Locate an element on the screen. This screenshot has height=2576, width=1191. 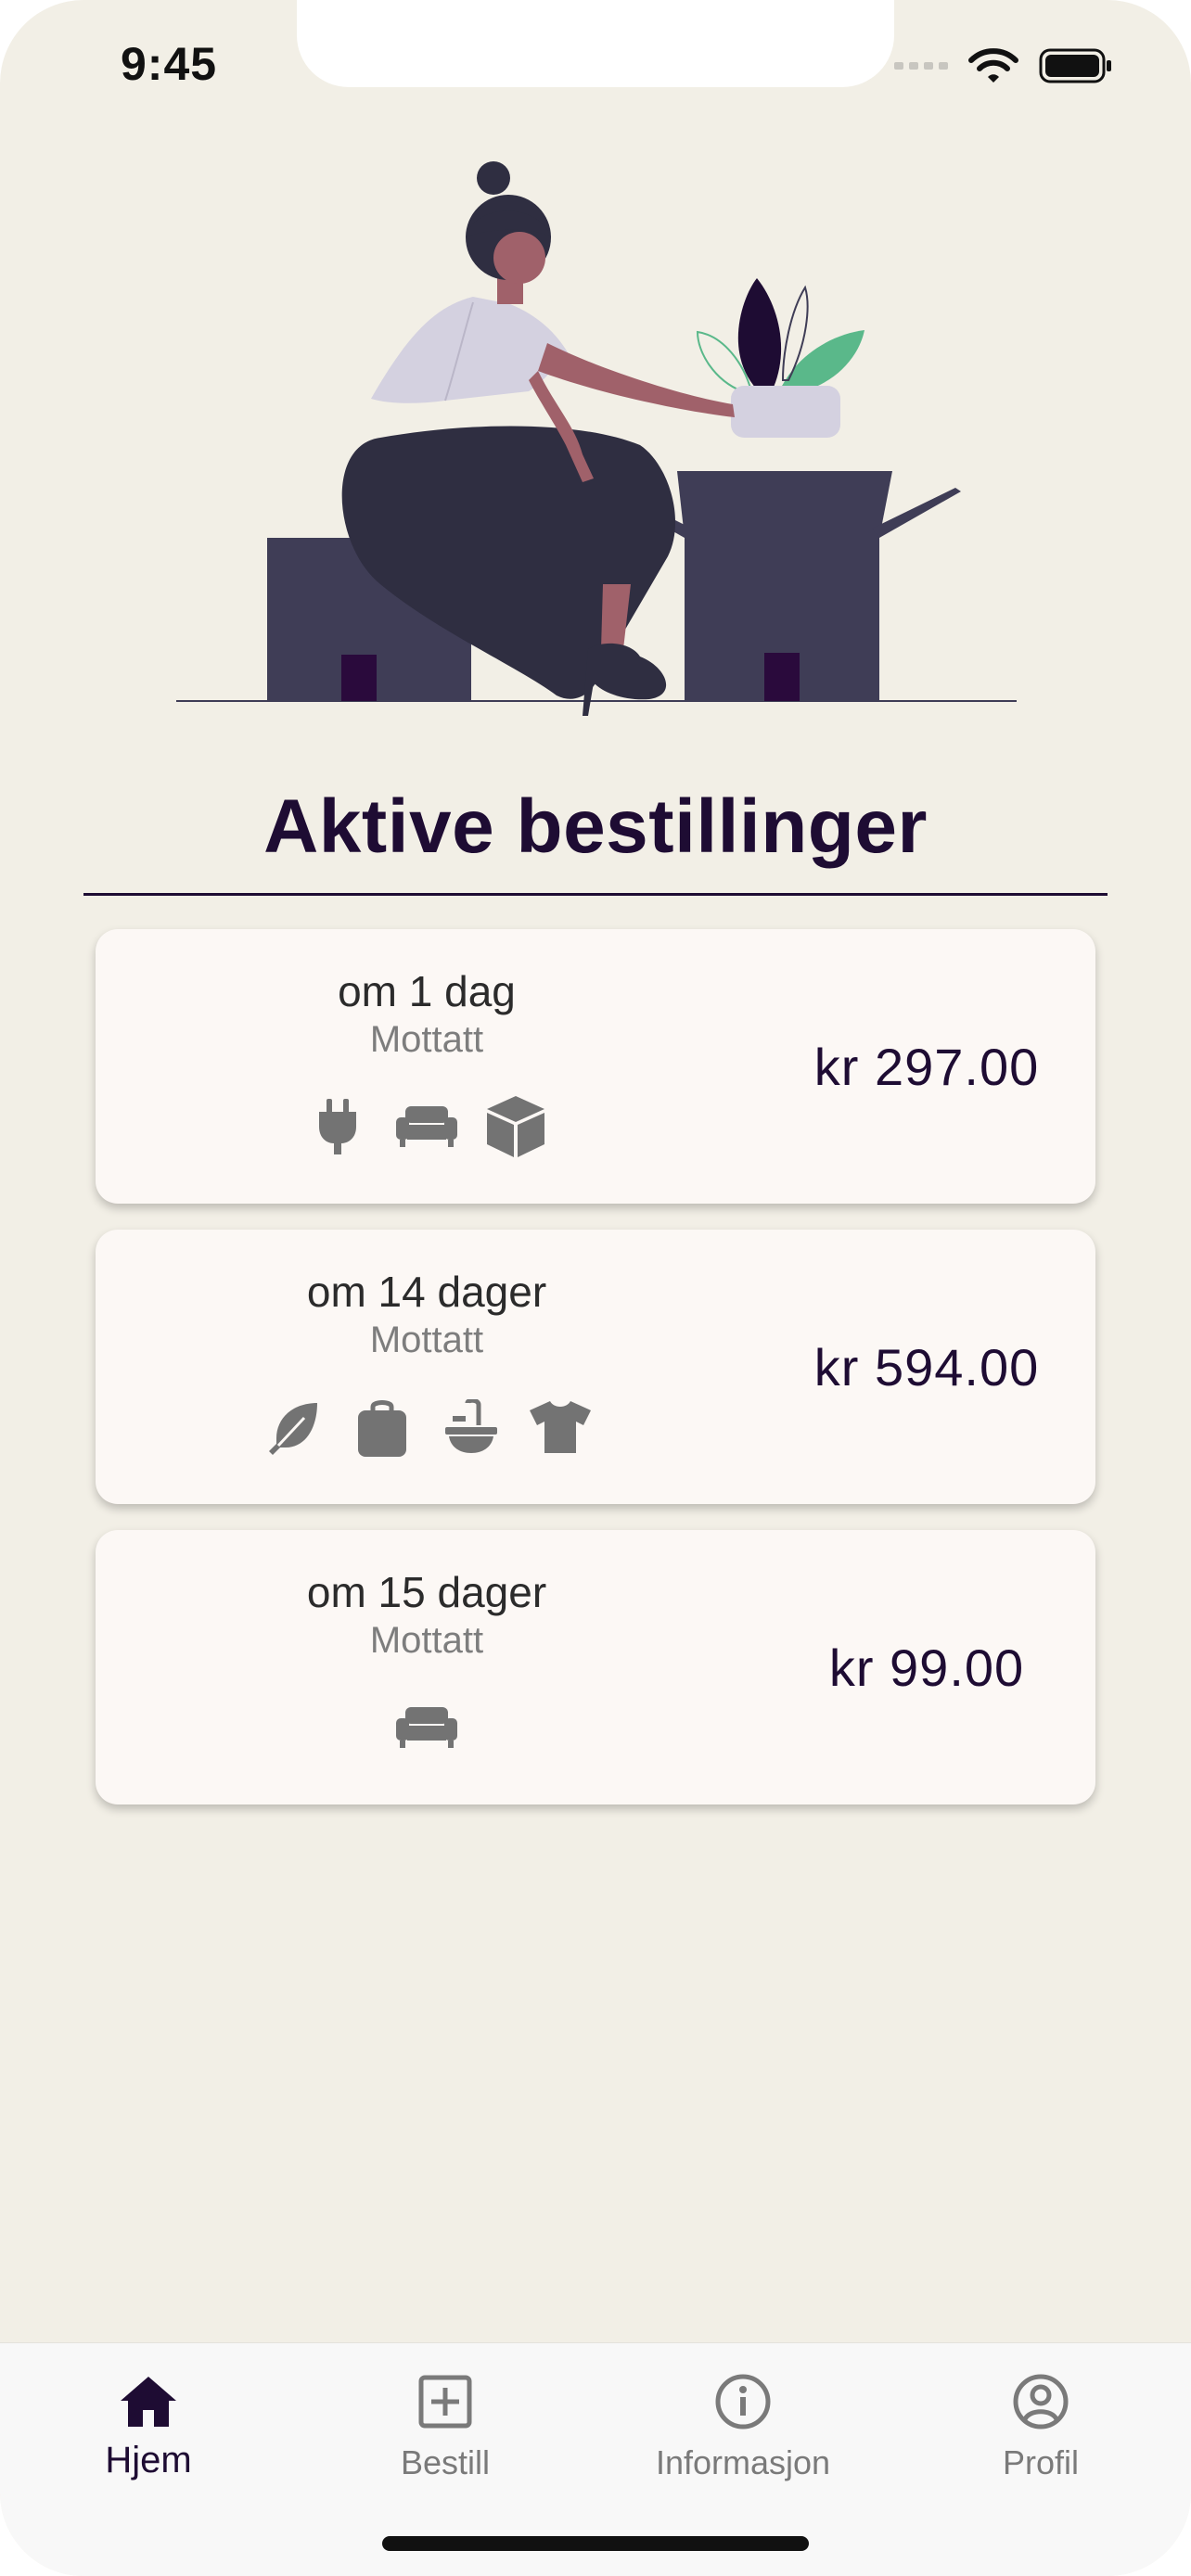
order-eta: om 15 dager is located at coordinates (426, 1592).